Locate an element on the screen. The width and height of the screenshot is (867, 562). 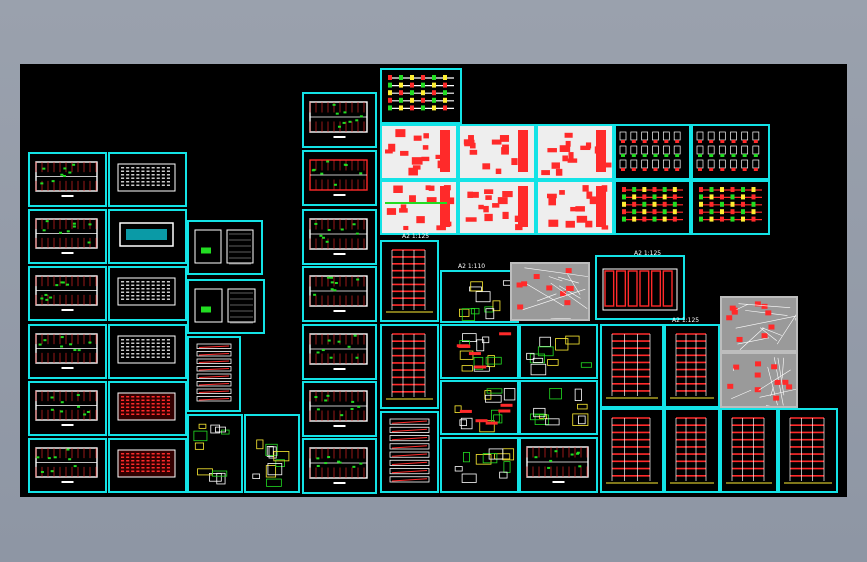
sheet-scale-label-d: A2 1:125 is located at coordinates (686, 320).